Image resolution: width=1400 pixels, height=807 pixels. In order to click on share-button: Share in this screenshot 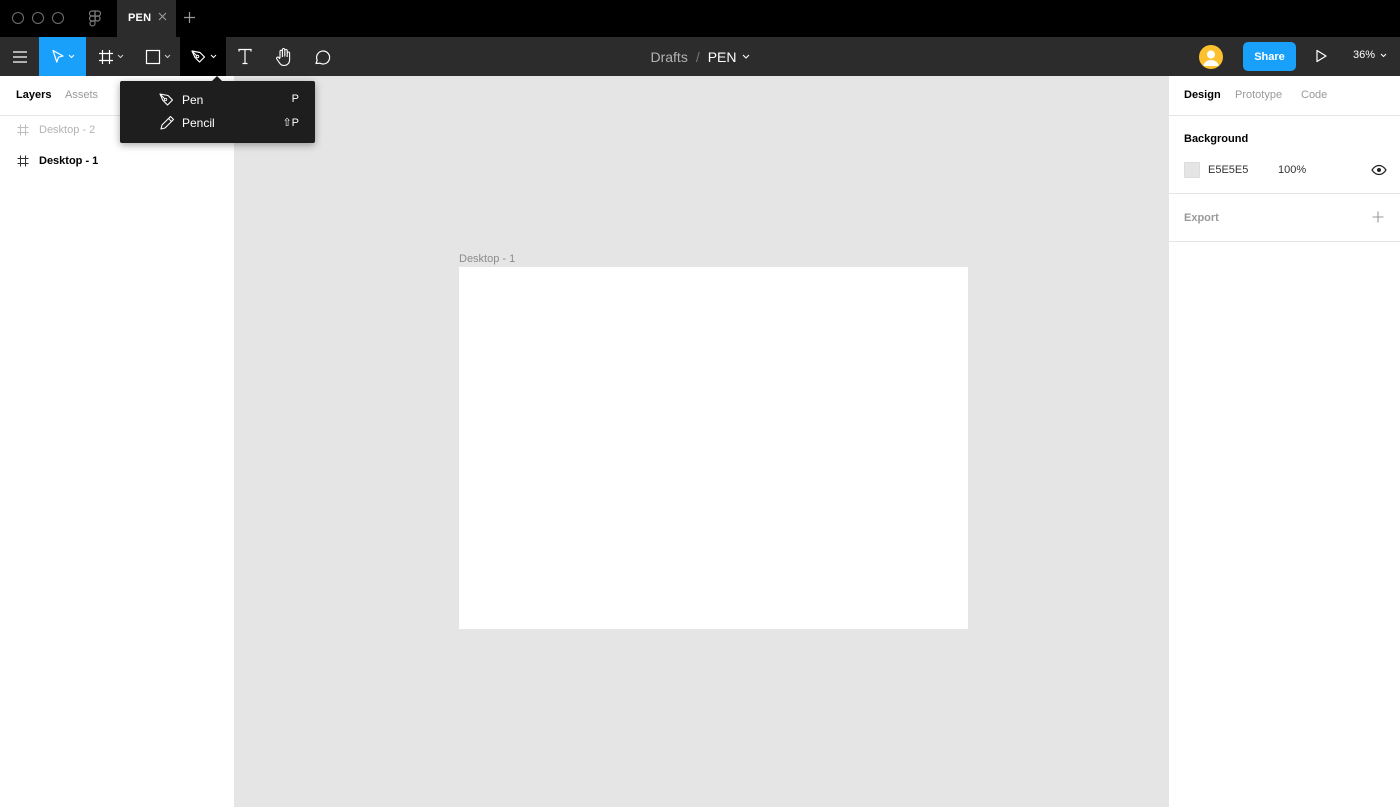, I will do `click(1269, 56)`.